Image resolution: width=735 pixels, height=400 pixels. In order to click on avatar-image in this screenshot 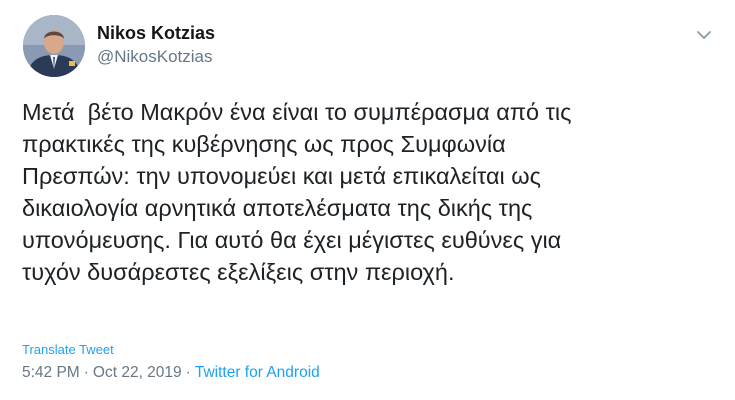, I will do `click(54, 46)`.